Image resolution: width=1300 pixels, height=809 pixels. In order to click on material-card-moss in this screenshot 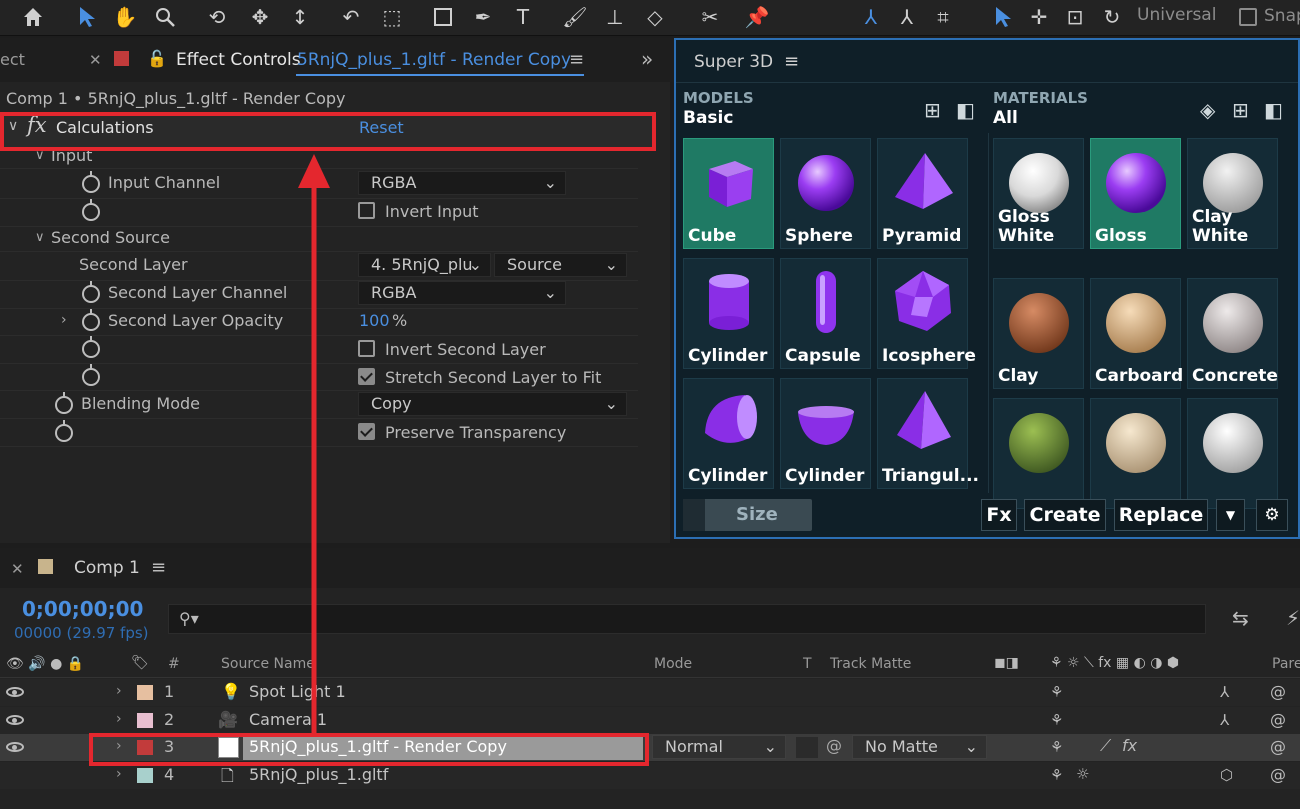, I will do `click(1038, 453)`.